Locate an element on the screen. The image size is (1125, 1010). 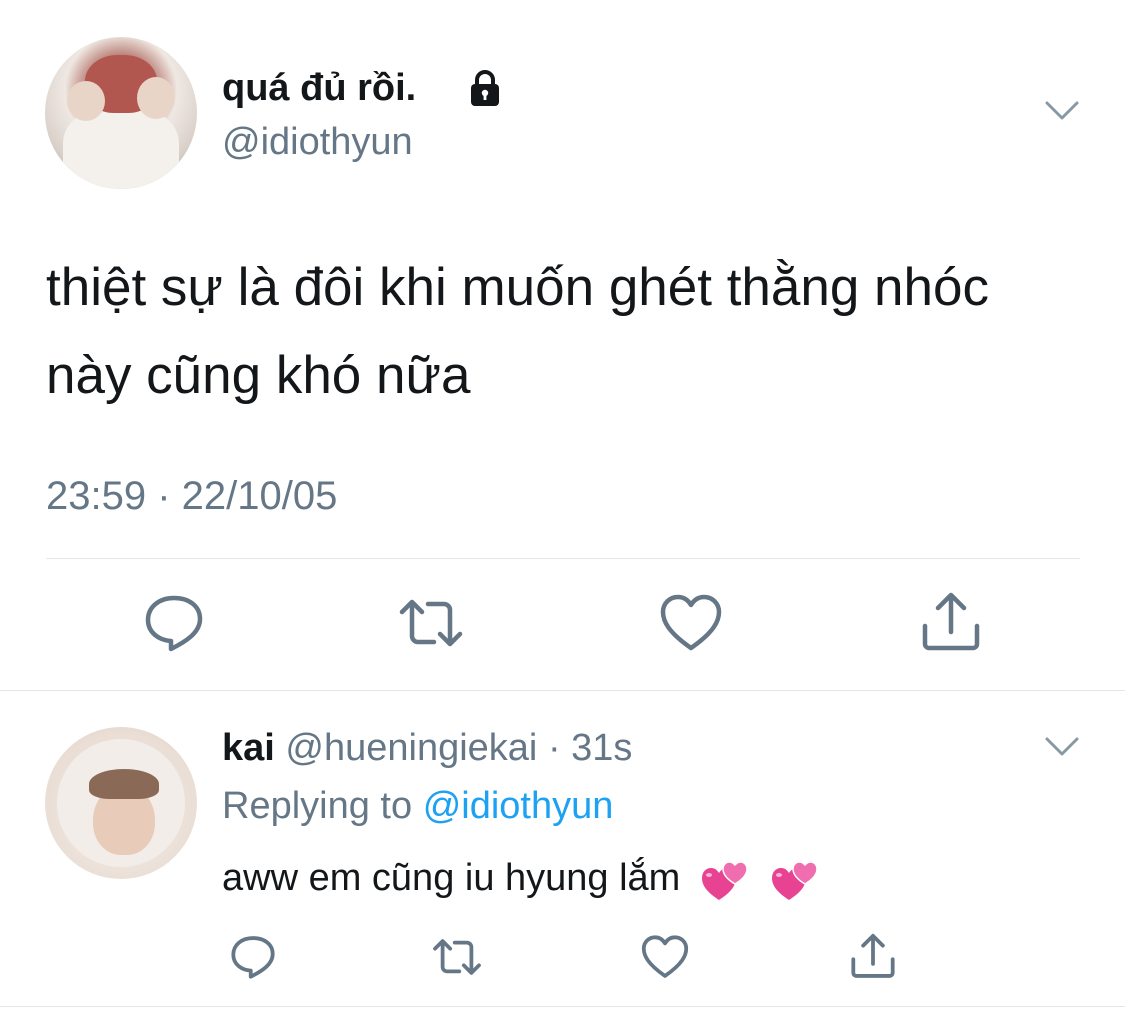
replying-to-mention: @idiothyun is located at coordinates (518, 806).